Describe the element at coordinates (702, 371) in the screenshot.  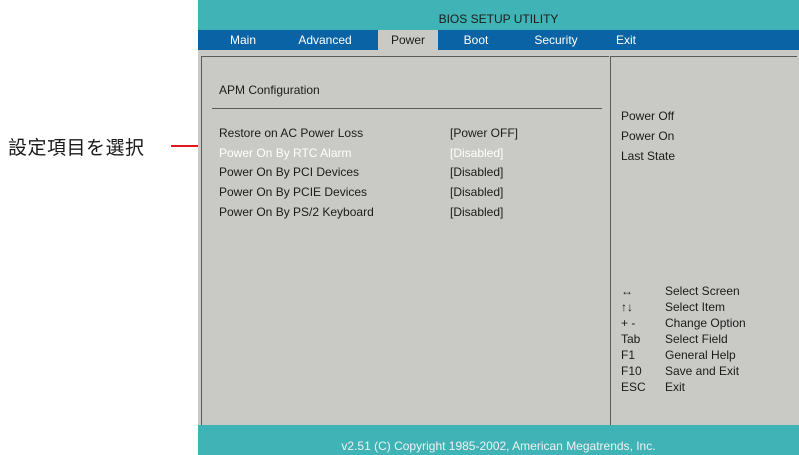
I see `key-hint-desc: Save and Exit` at that location.